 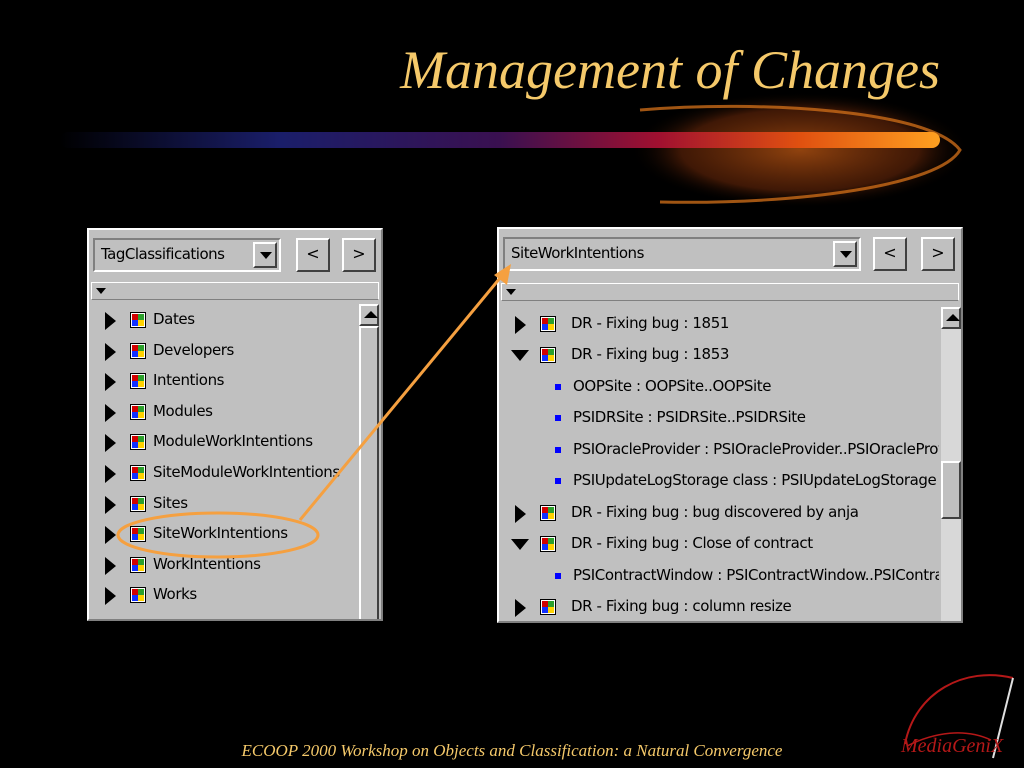 What do you see at coordinates (223, 381) in the screenshot?
I see `tree-row: Intentions` at bounding box center [223, 381].